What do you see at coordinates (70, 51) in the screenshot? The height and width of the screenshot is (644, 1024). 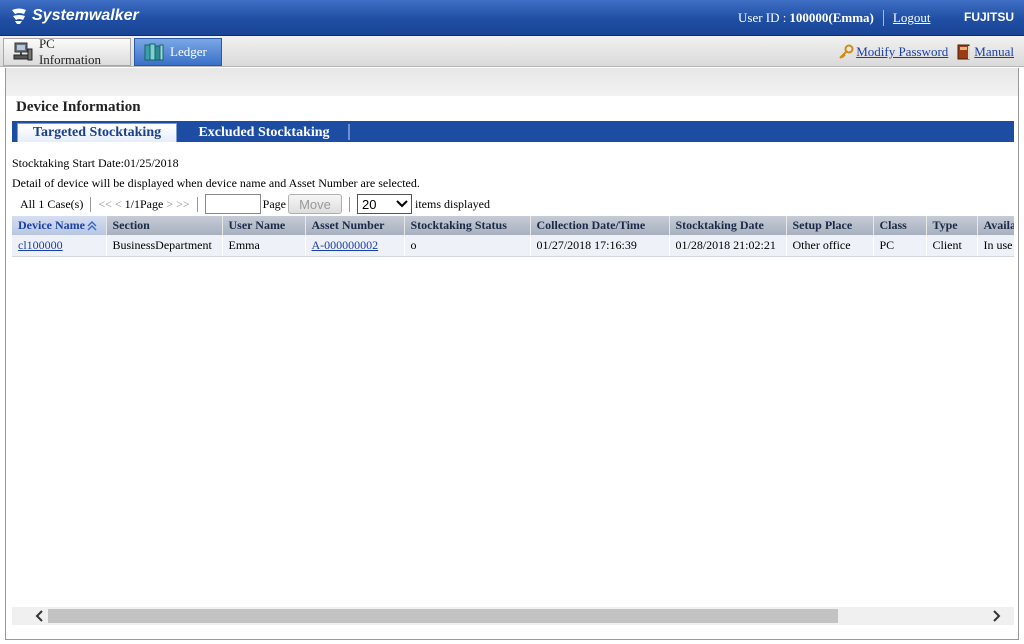 I see `tab-pc-information-label: PC Information` at bounding box center [70, 51].